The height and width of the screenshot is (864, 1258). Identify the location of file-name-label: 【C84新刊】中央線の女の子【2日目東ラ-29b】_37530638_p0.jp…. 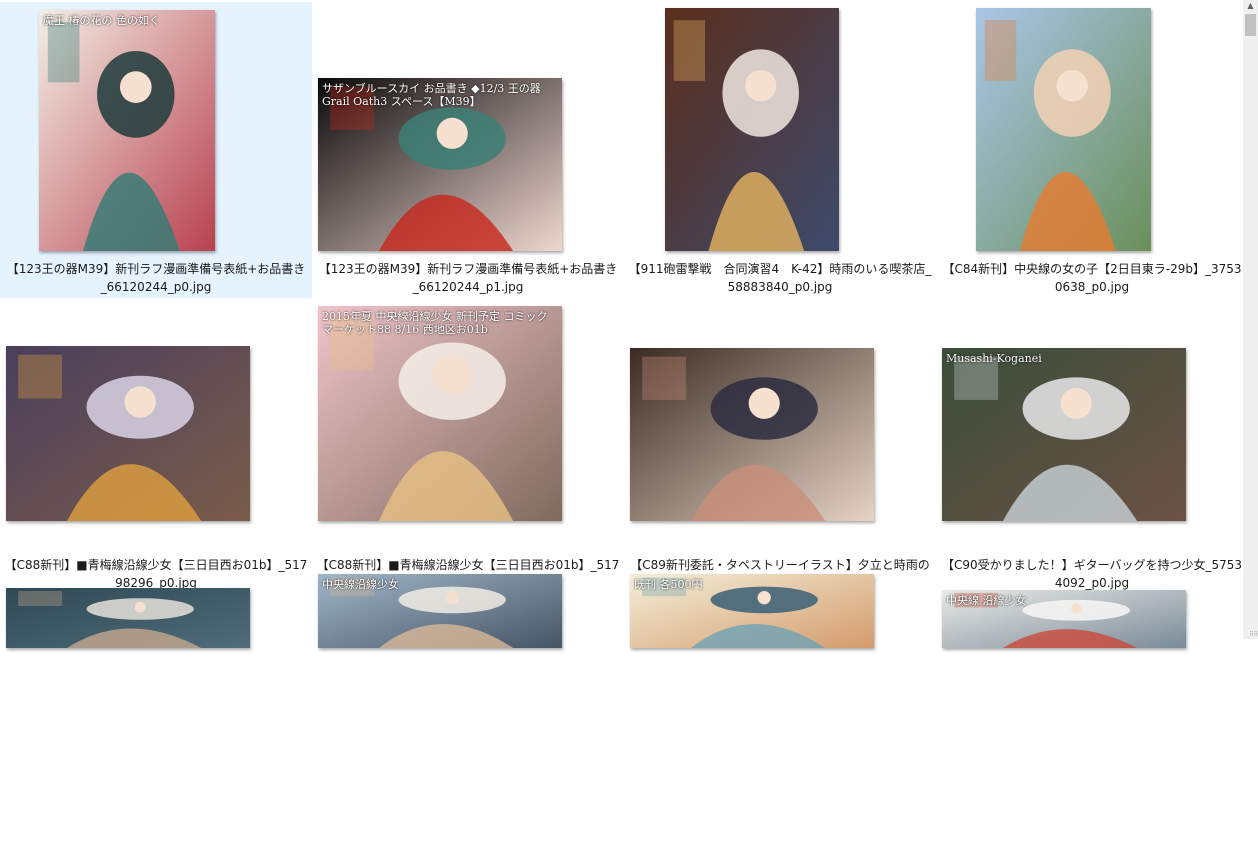
(1092, 278).